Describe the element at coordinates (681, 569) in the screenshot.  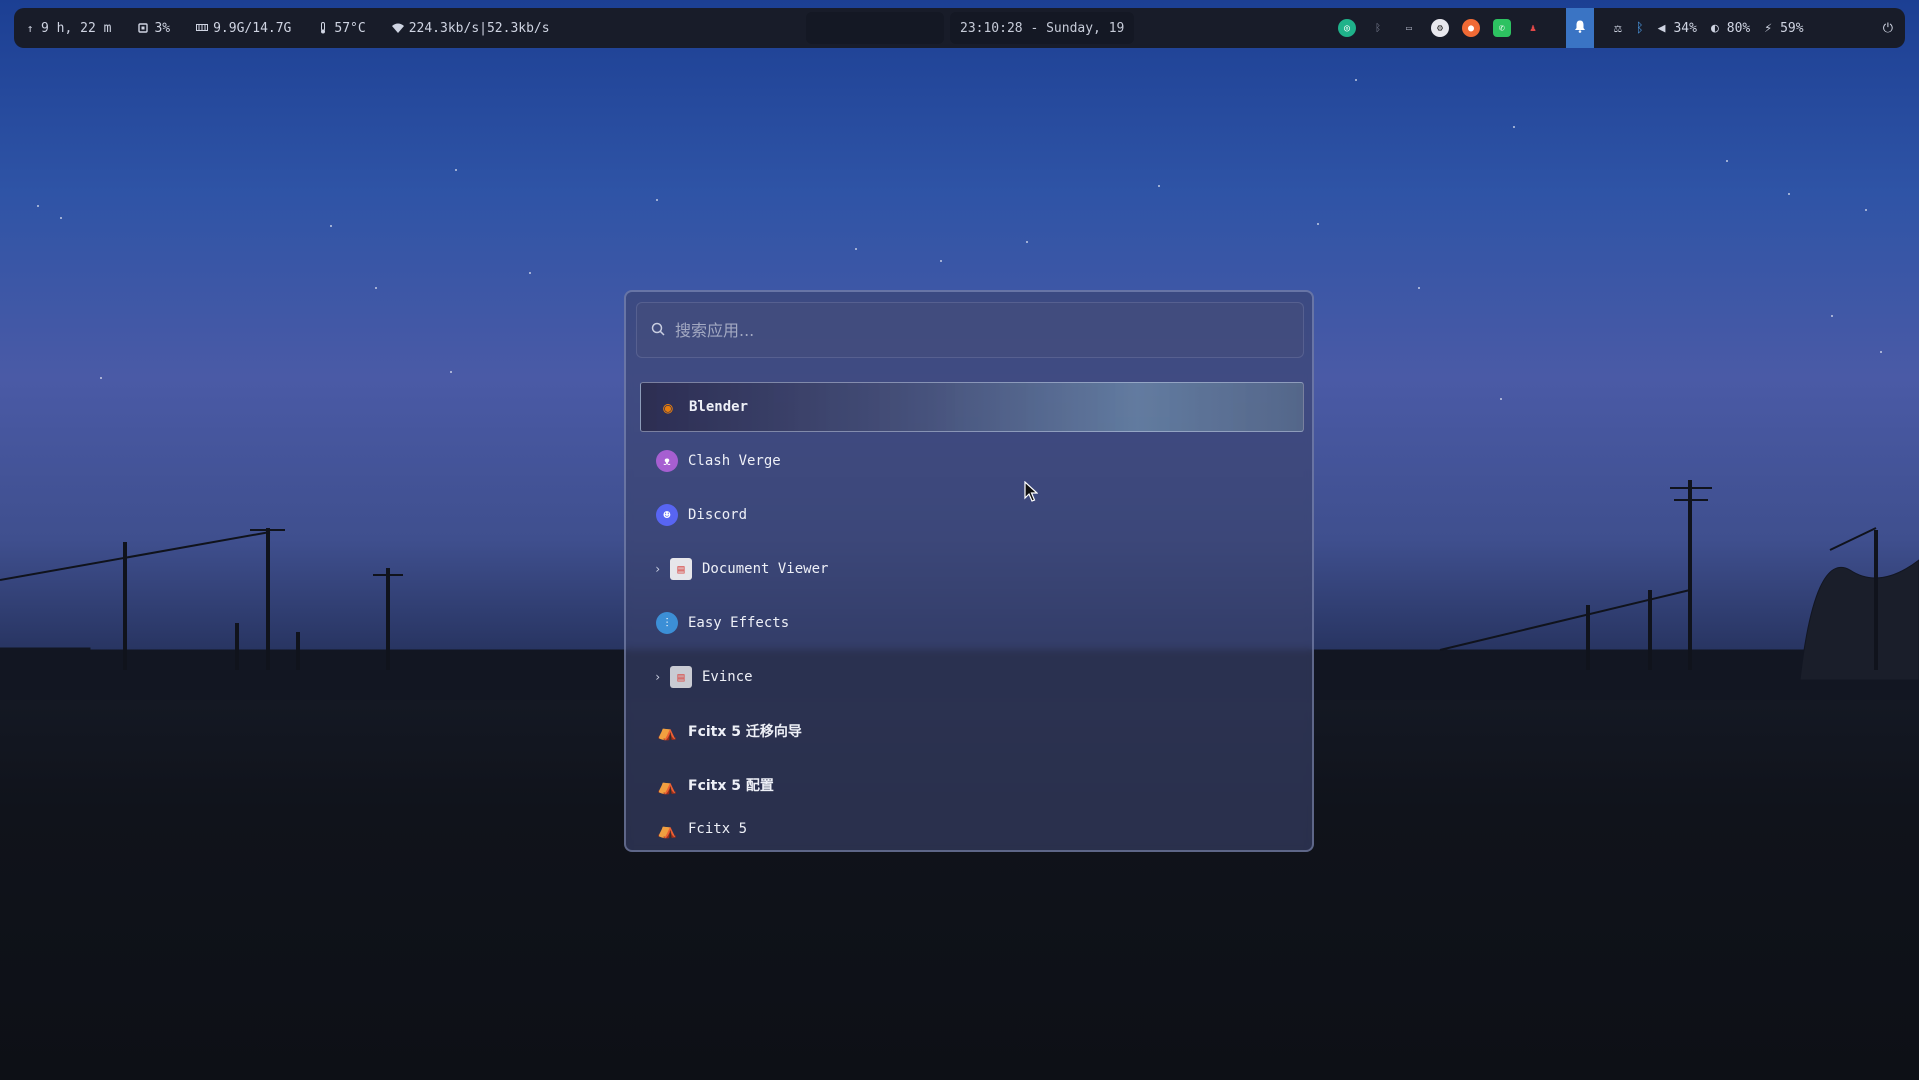
I see `document-viewer-icon: ▤` at that location.